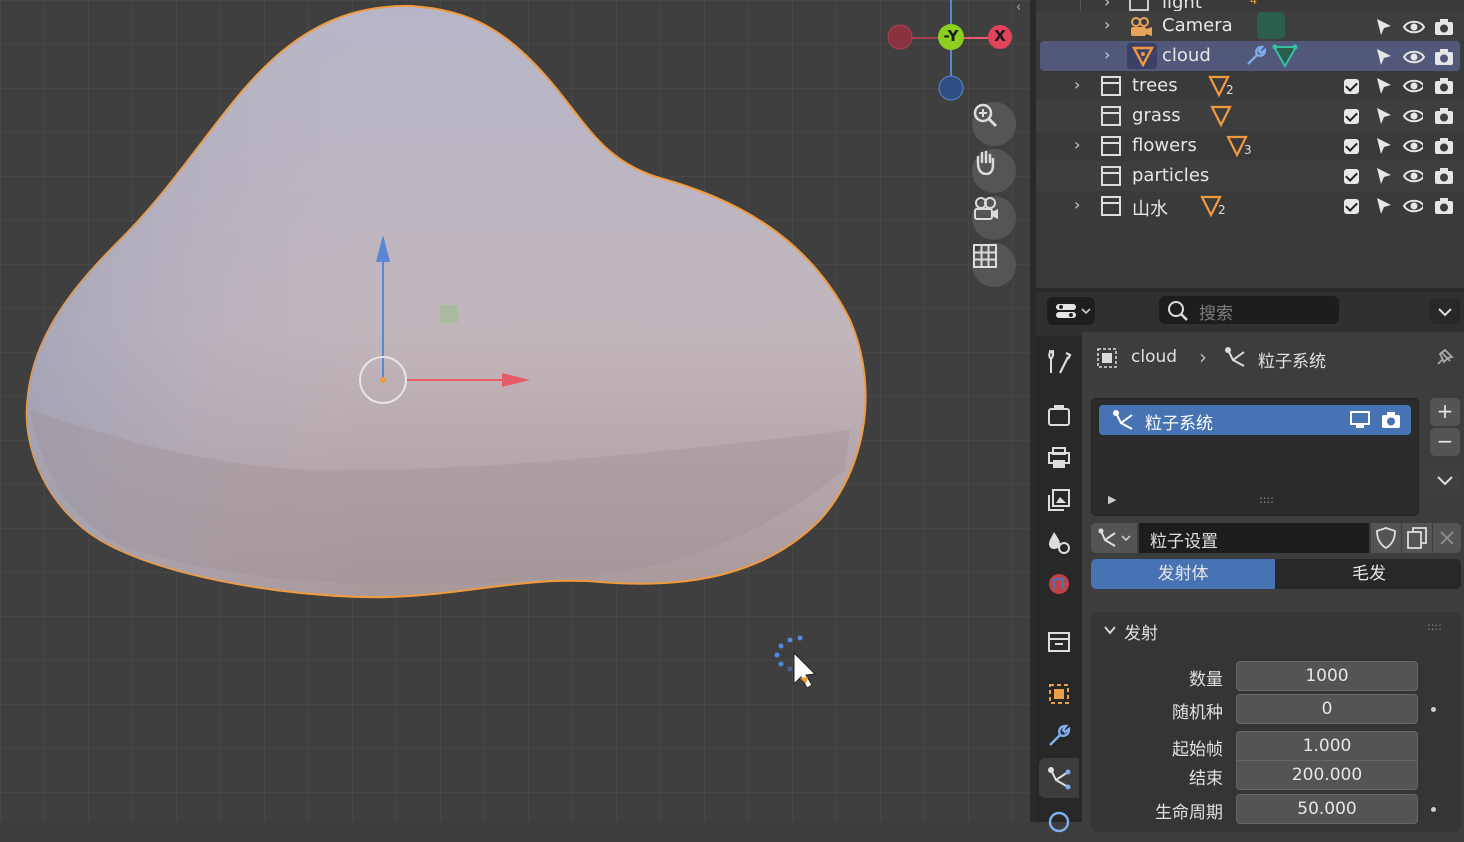 Image resolution: width=1464 pixels, height=842 pixels. Describe the element at coordinates (1112, 499) in the screenshot. I see `play-triangle-icon: ▶` at that location.